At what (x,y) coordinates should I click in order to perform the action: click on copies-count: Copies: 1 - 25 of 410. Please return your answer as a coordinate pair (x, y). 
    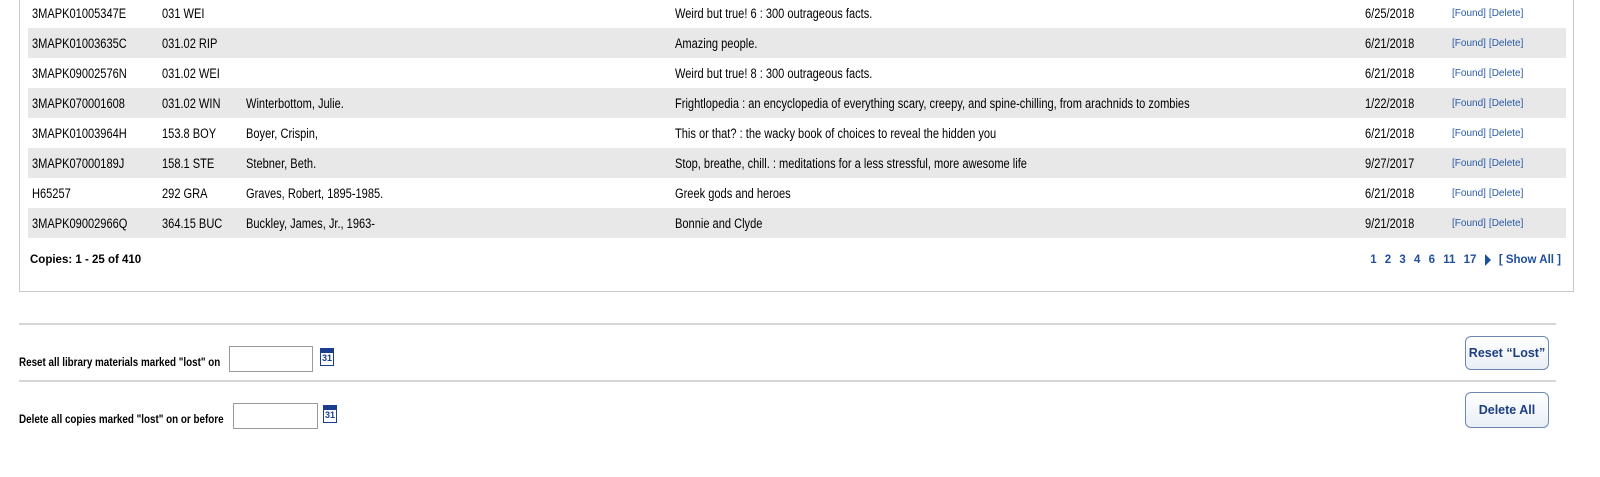
    Looking at the image, I should click on (86, 260).